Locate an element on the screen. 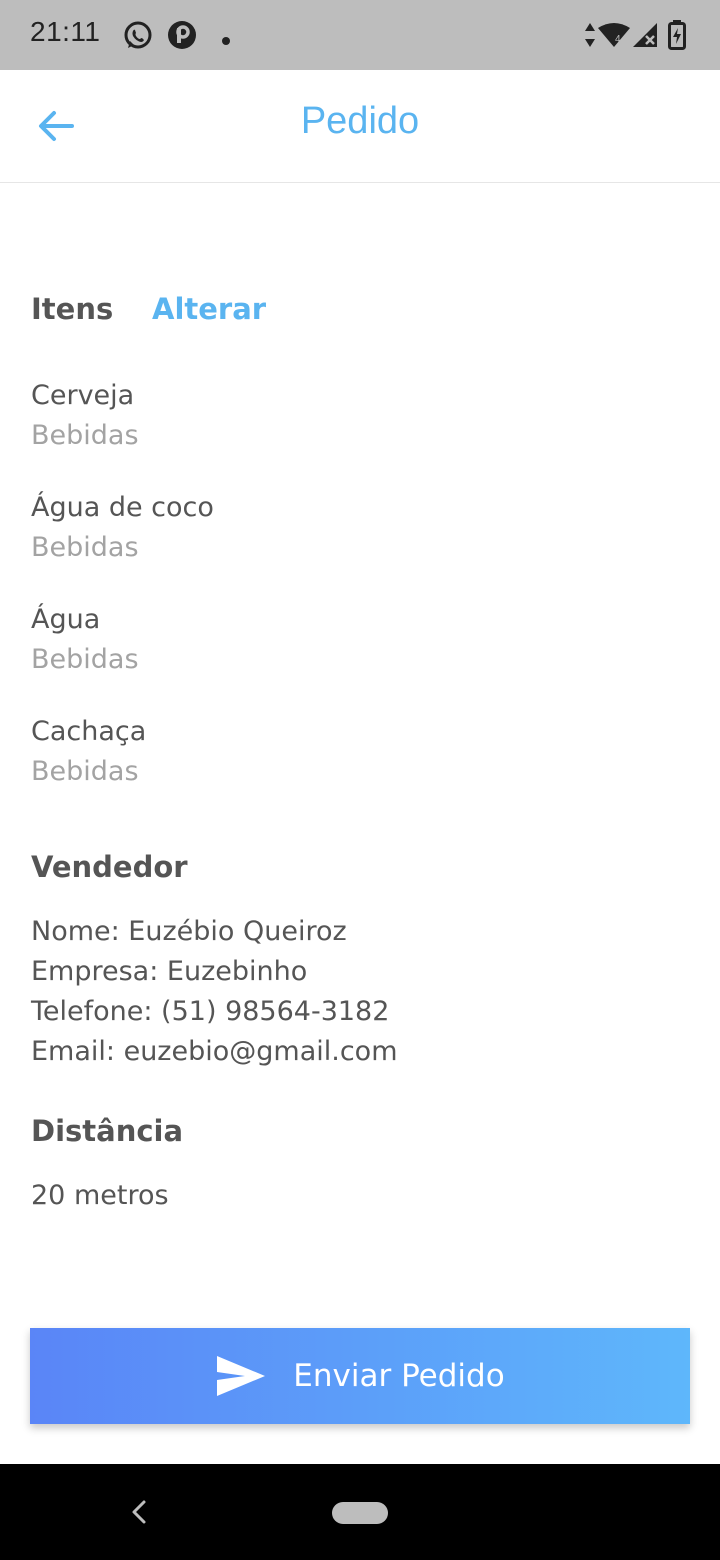  notification-dot-icon is located at coordinates (226, 40).